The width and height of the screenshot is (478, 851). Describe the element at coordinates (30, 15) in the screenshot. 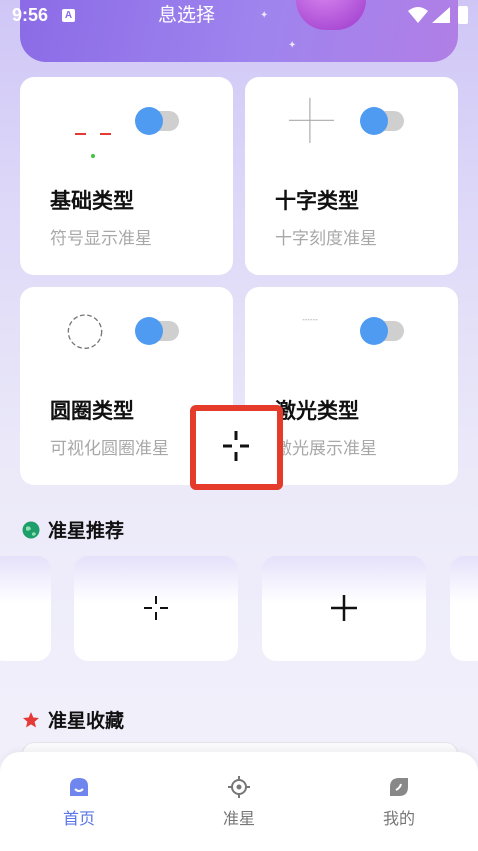

I see `status-time: 9:56` at that location.